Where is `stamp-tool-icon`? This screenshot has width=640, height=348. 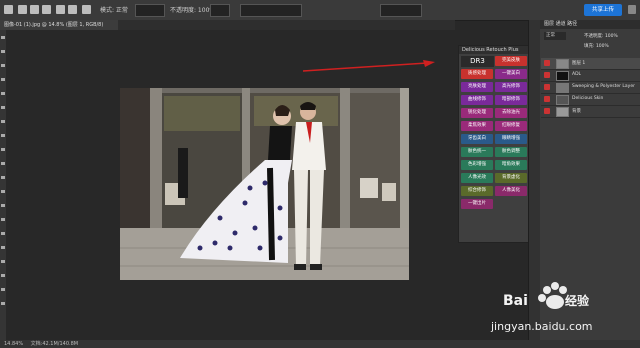 stamp-tool-icon is located at coordinates (3, 149).